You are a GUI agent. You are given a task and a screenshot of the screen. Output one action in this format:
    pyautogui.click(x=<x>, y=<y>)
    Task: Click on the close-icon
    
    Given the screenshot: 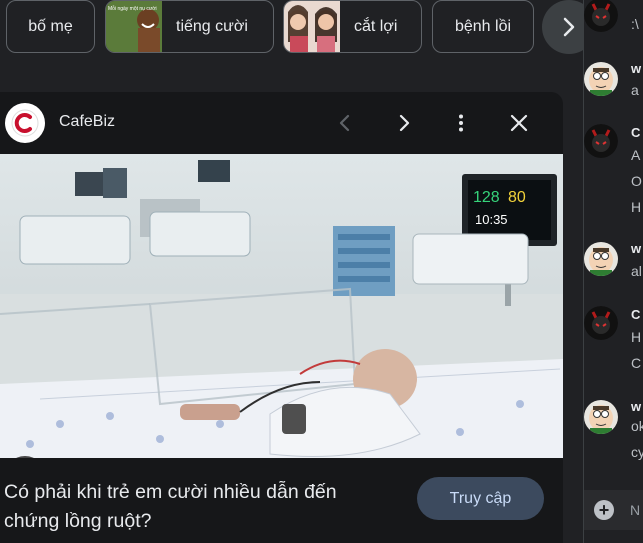 What is the action you would take?
    pyautogui.click(x=519, y=123)
    